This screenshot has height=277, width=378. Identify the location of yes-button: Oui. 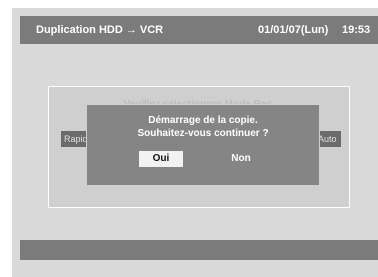
(161, 159).